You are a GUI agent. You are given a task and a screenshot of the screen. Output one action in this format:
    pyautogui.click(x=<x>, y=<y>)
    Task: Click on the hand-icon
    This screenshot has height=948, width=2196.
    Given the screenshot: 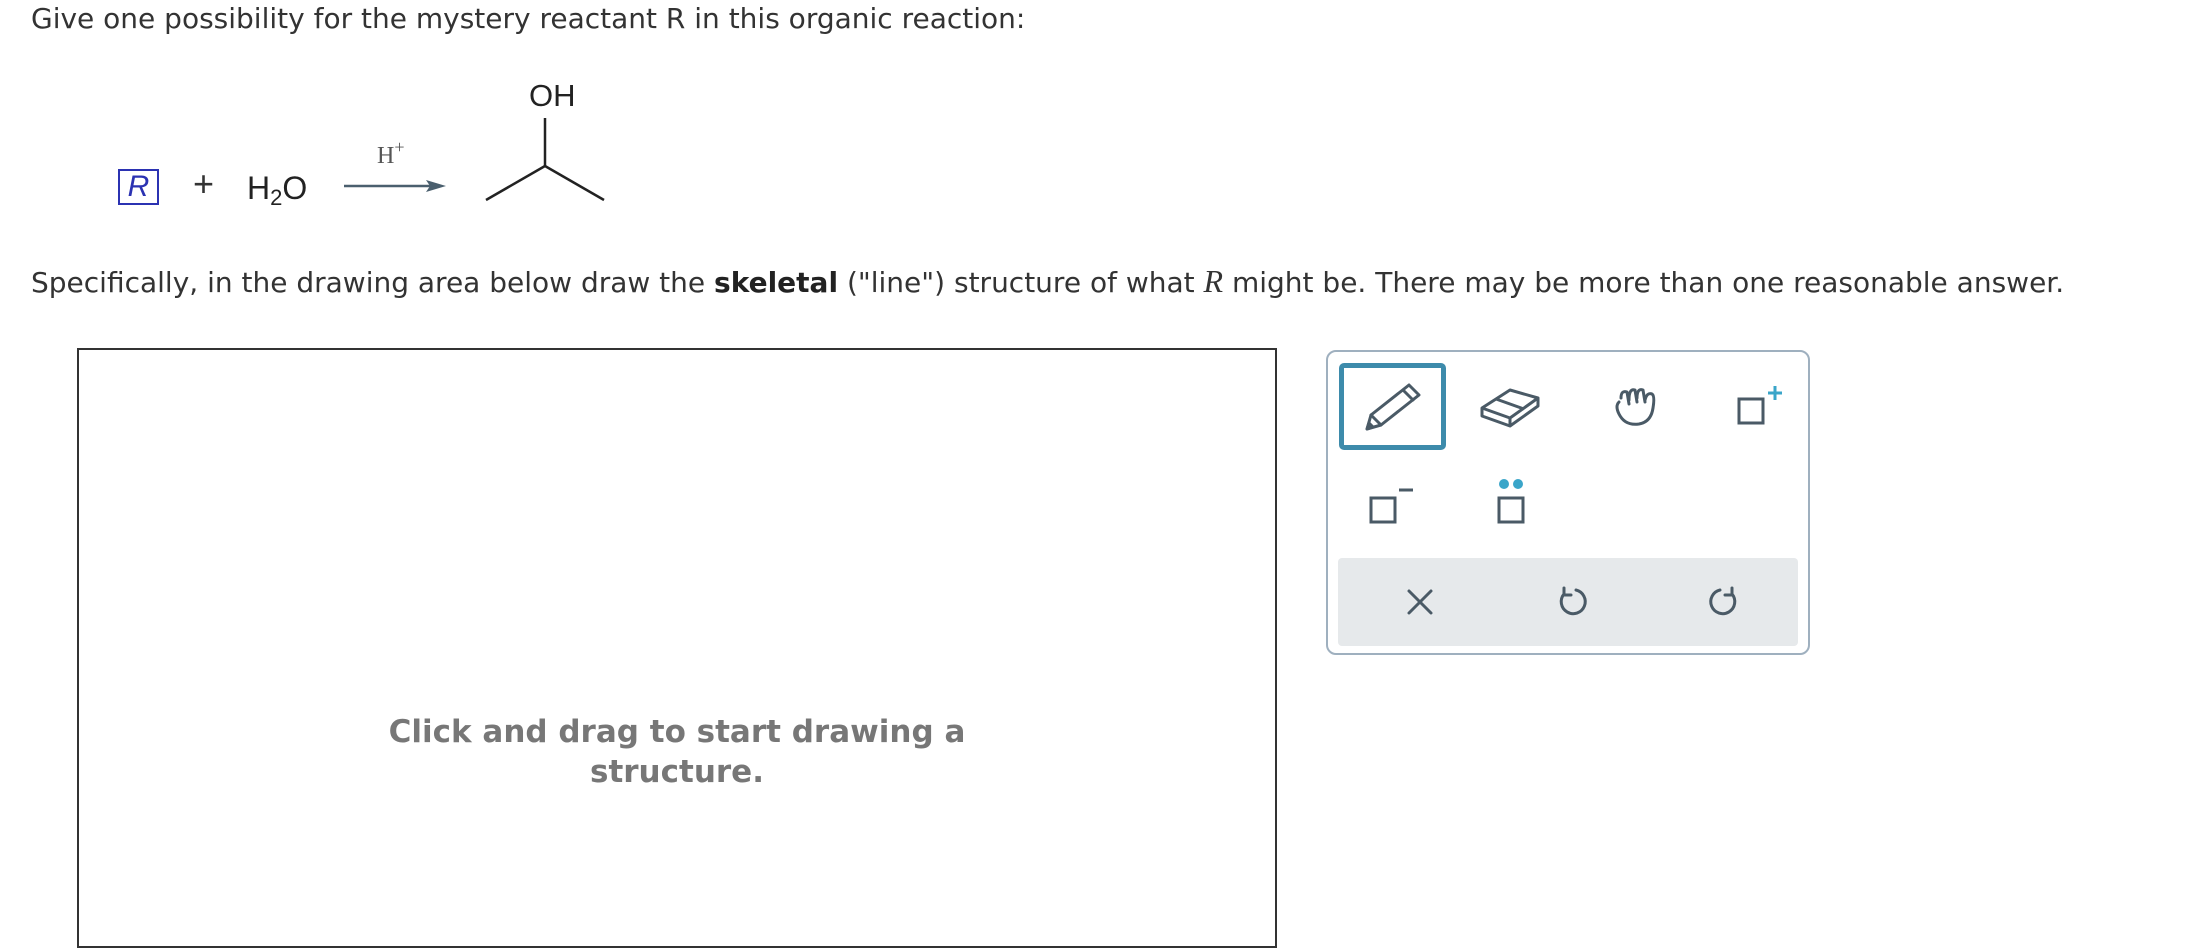 What is the action you would take?
    pyautogui.click(x=1635, y=407)
    